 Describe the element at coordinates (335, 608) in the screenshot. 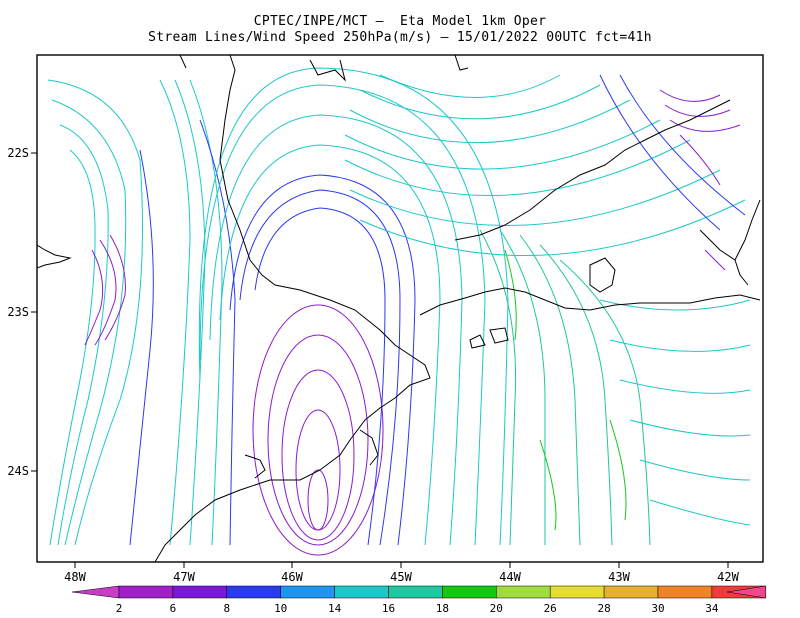

I see `colorbar-label: 14` at that location.